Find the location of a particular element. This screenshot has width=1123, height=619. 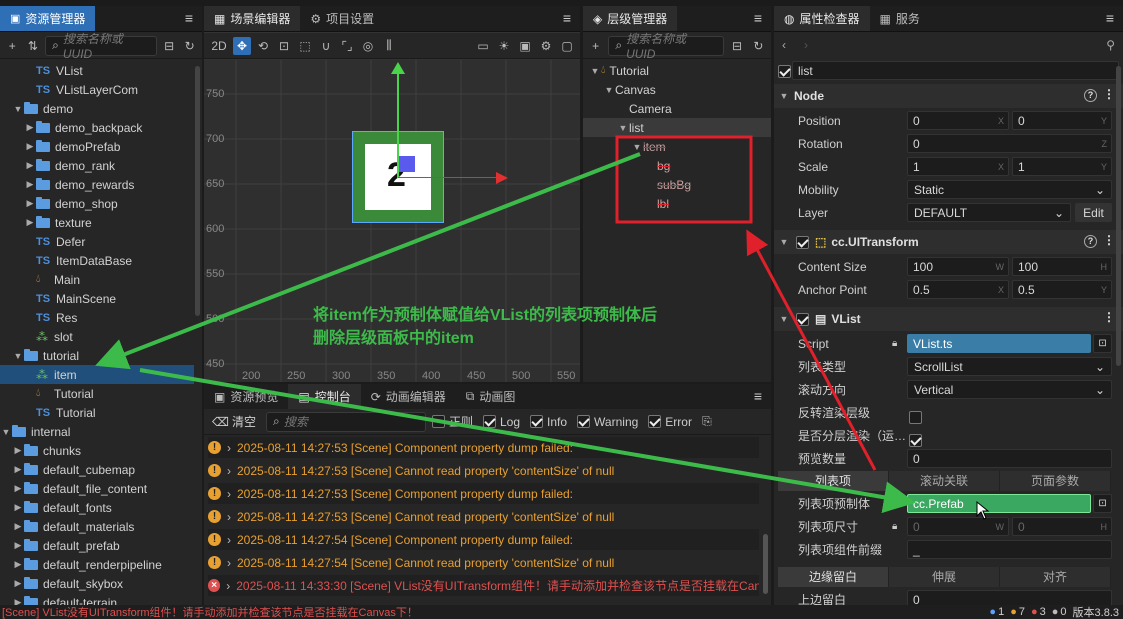

annotation-text: 将item作为预制体赋值给VList的列表项预制体后 删除层级面板中的item is located at coordinates (485, 327).